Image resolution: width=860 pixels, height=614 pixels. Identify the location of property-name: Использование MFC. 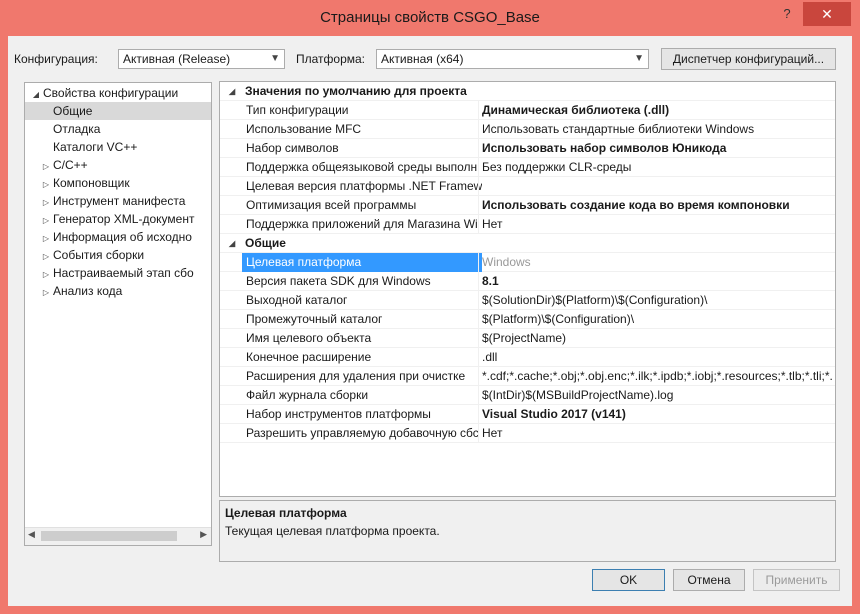
(304, 129).